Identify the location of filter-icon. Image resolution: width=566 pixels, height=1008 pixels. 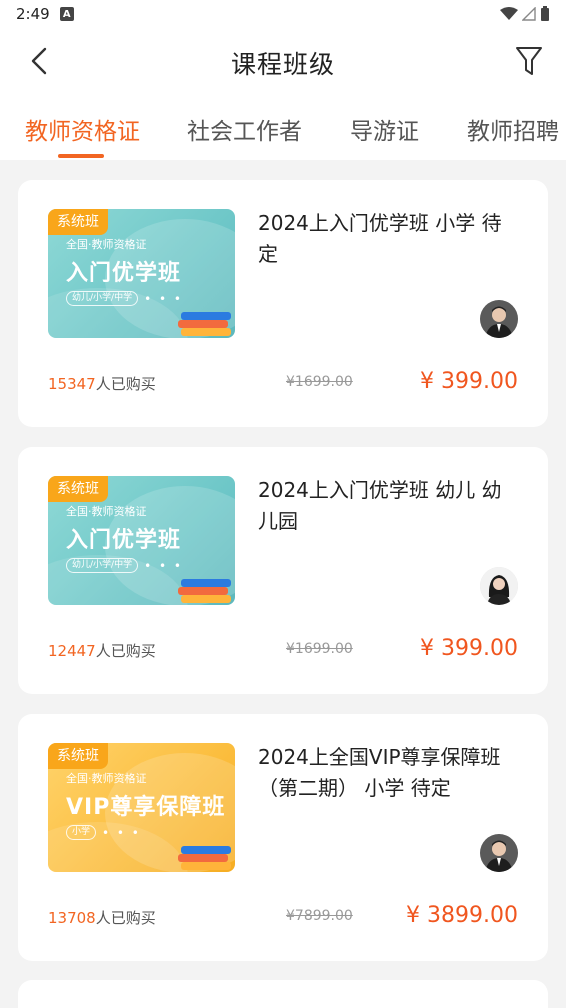
(529, 61).